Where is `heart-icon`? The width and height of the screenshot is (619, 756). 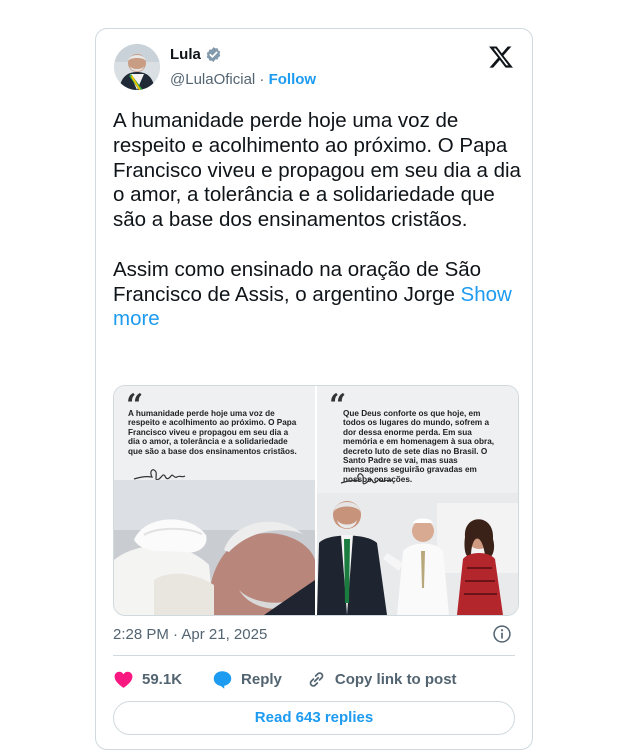
heart-icon is located at coordinates (123, 679).